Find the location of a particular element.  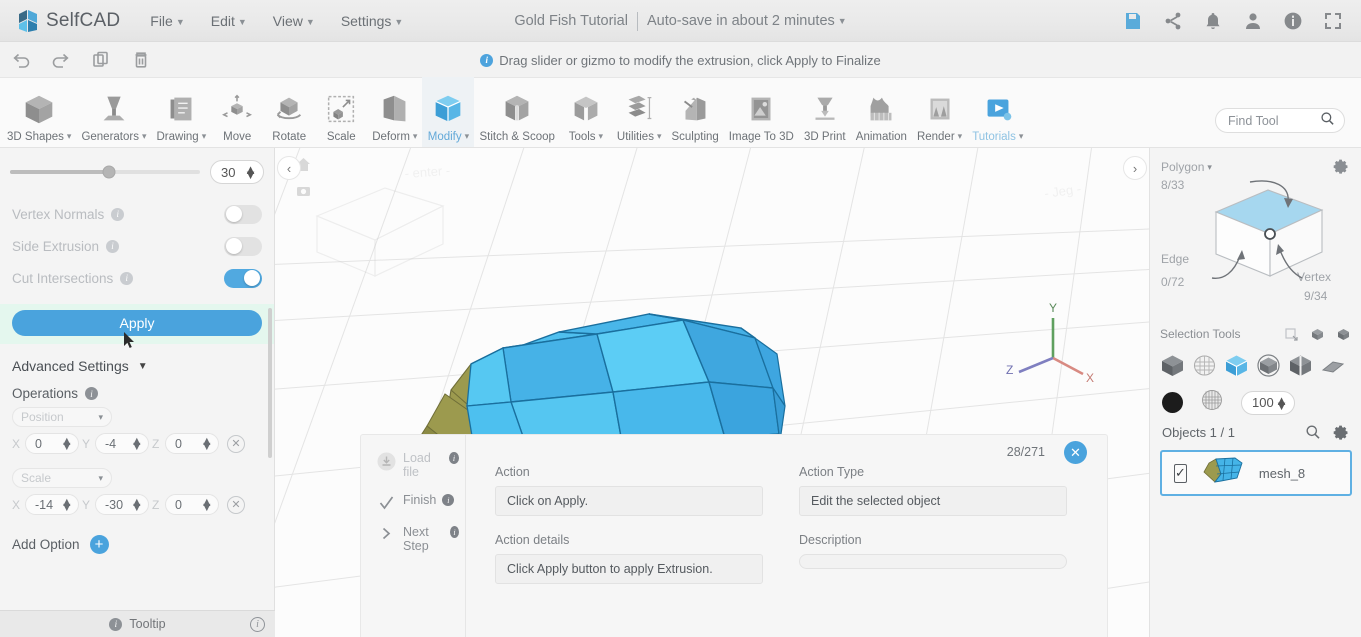

apply-button: Apply is located at coordinates (137, 323).